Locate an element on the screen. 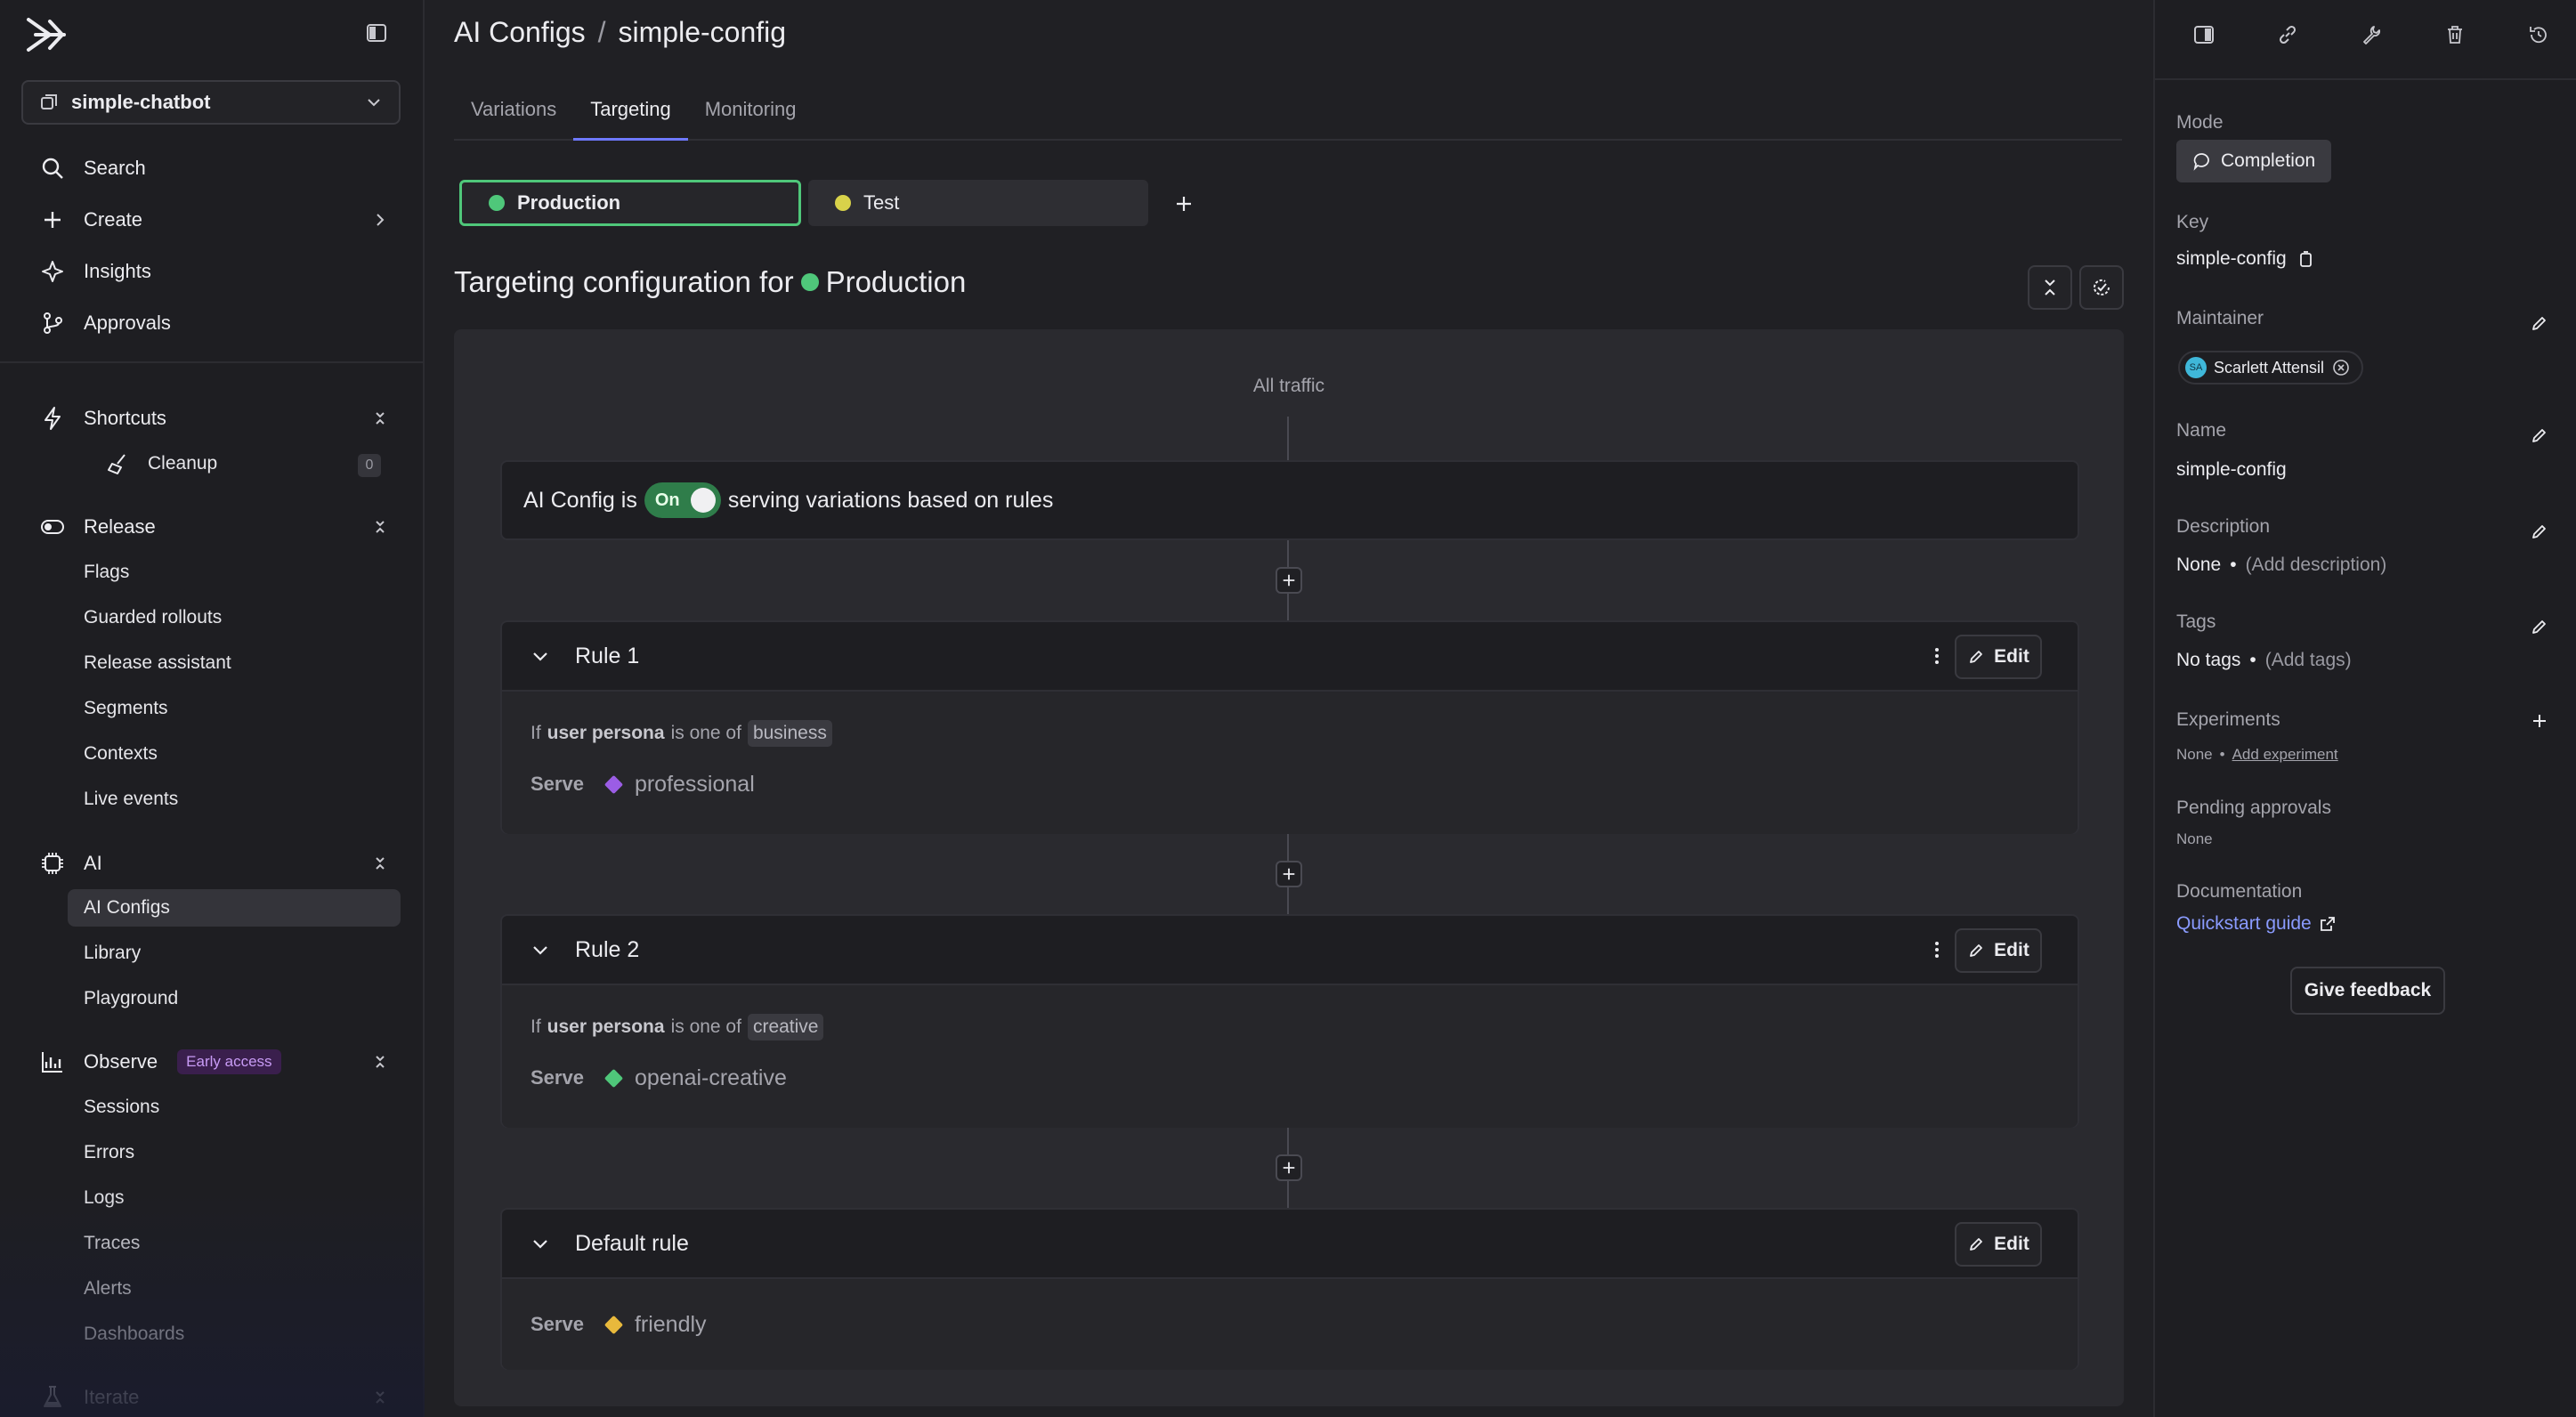 The width and height of the screenshot is (2576, 1417). rule-header: Rule 1 Edit is located at coordinates (1290, 657).